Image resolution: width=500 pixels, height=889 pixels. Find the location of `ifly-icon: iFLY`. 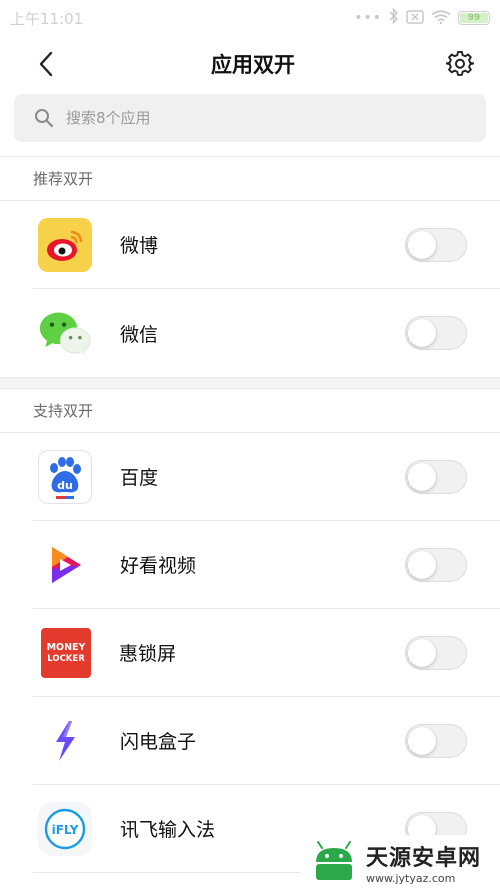

ifly-icon: iFLY is located at coordinates (65, 828).